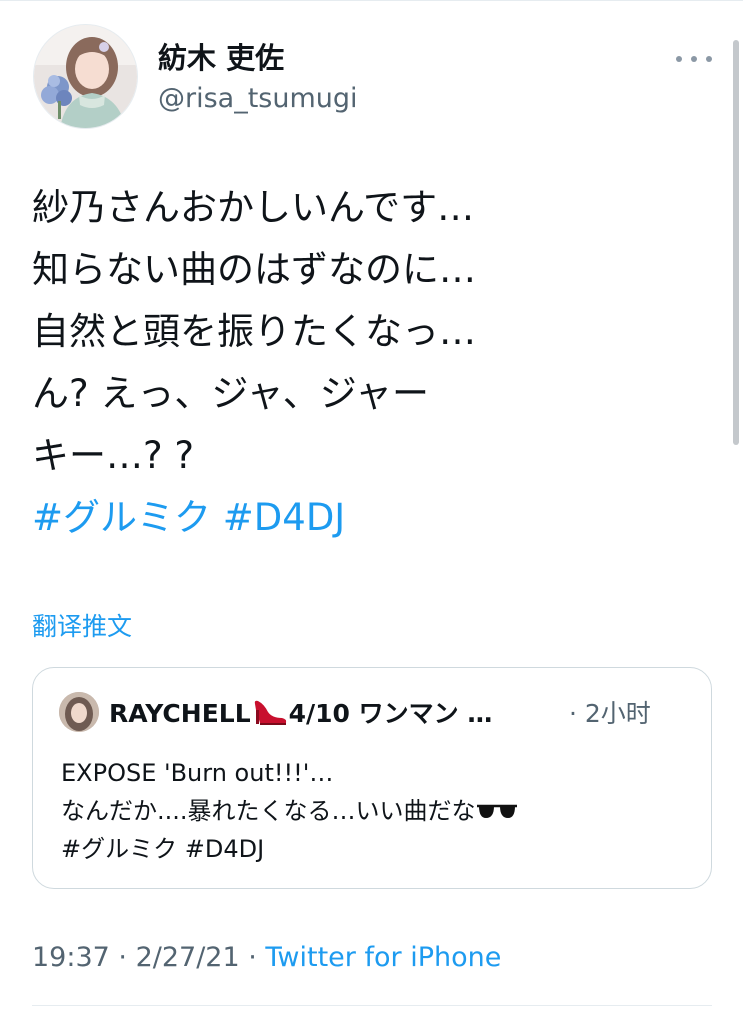 This screenshot has height=1024, width=743. I want to click on avatar-image, so click(85, 76).